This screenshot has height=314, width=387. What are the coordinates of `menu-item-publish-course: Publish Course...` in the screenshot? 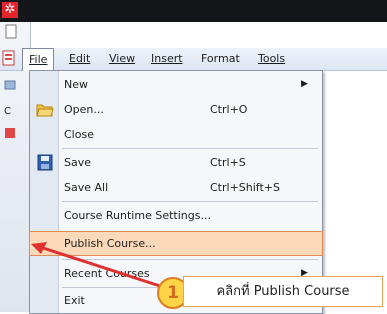 It's located at (176, 243).